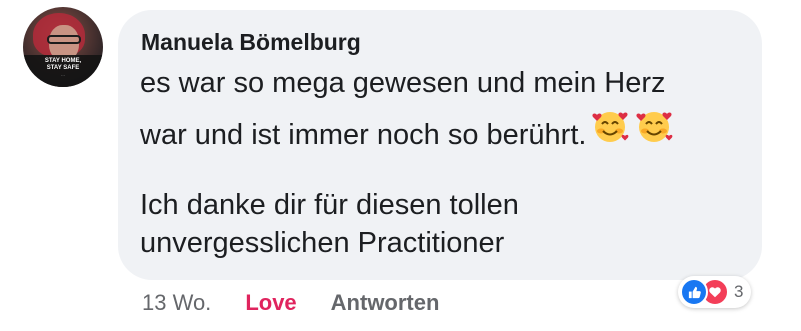 The height and width of the screenshot is (331, 801). I want to click on comment-timestamp: 13 Wo., so click(176, 303).